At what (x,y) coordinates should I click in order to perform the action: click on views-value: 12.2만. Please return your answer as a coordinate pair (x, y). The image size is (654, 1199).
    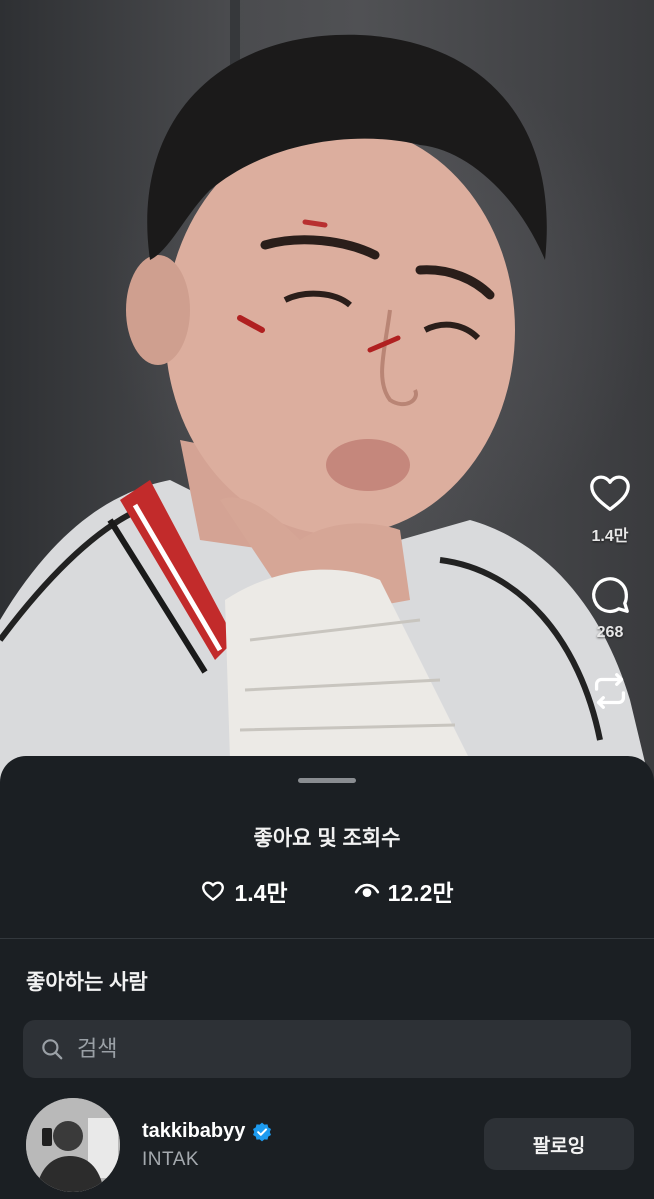
    Looking at the image, I should click on (420, 893).